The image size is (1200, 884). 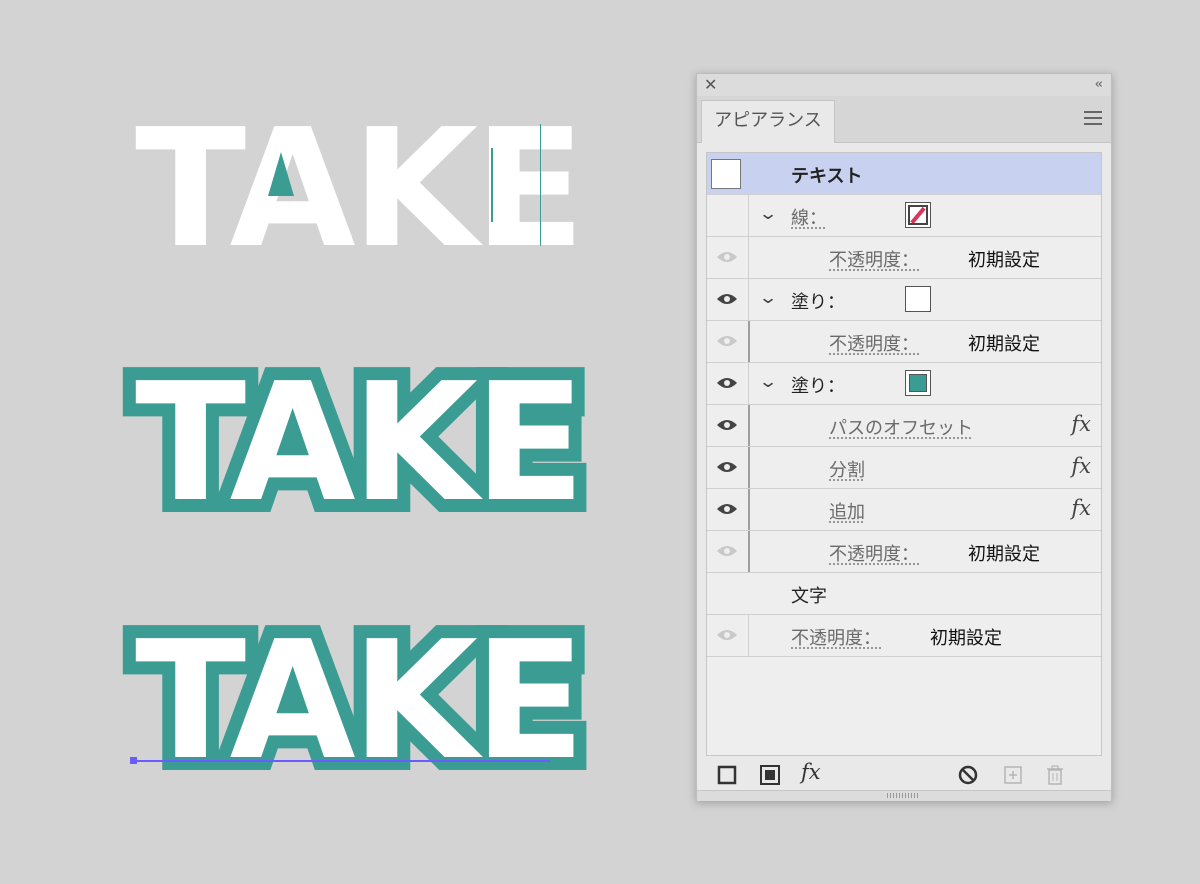 What do you see at coordinates (360, 701) in the screenshot?
I see `take-text-selected: TAKE` at bounding box center [360, 701].